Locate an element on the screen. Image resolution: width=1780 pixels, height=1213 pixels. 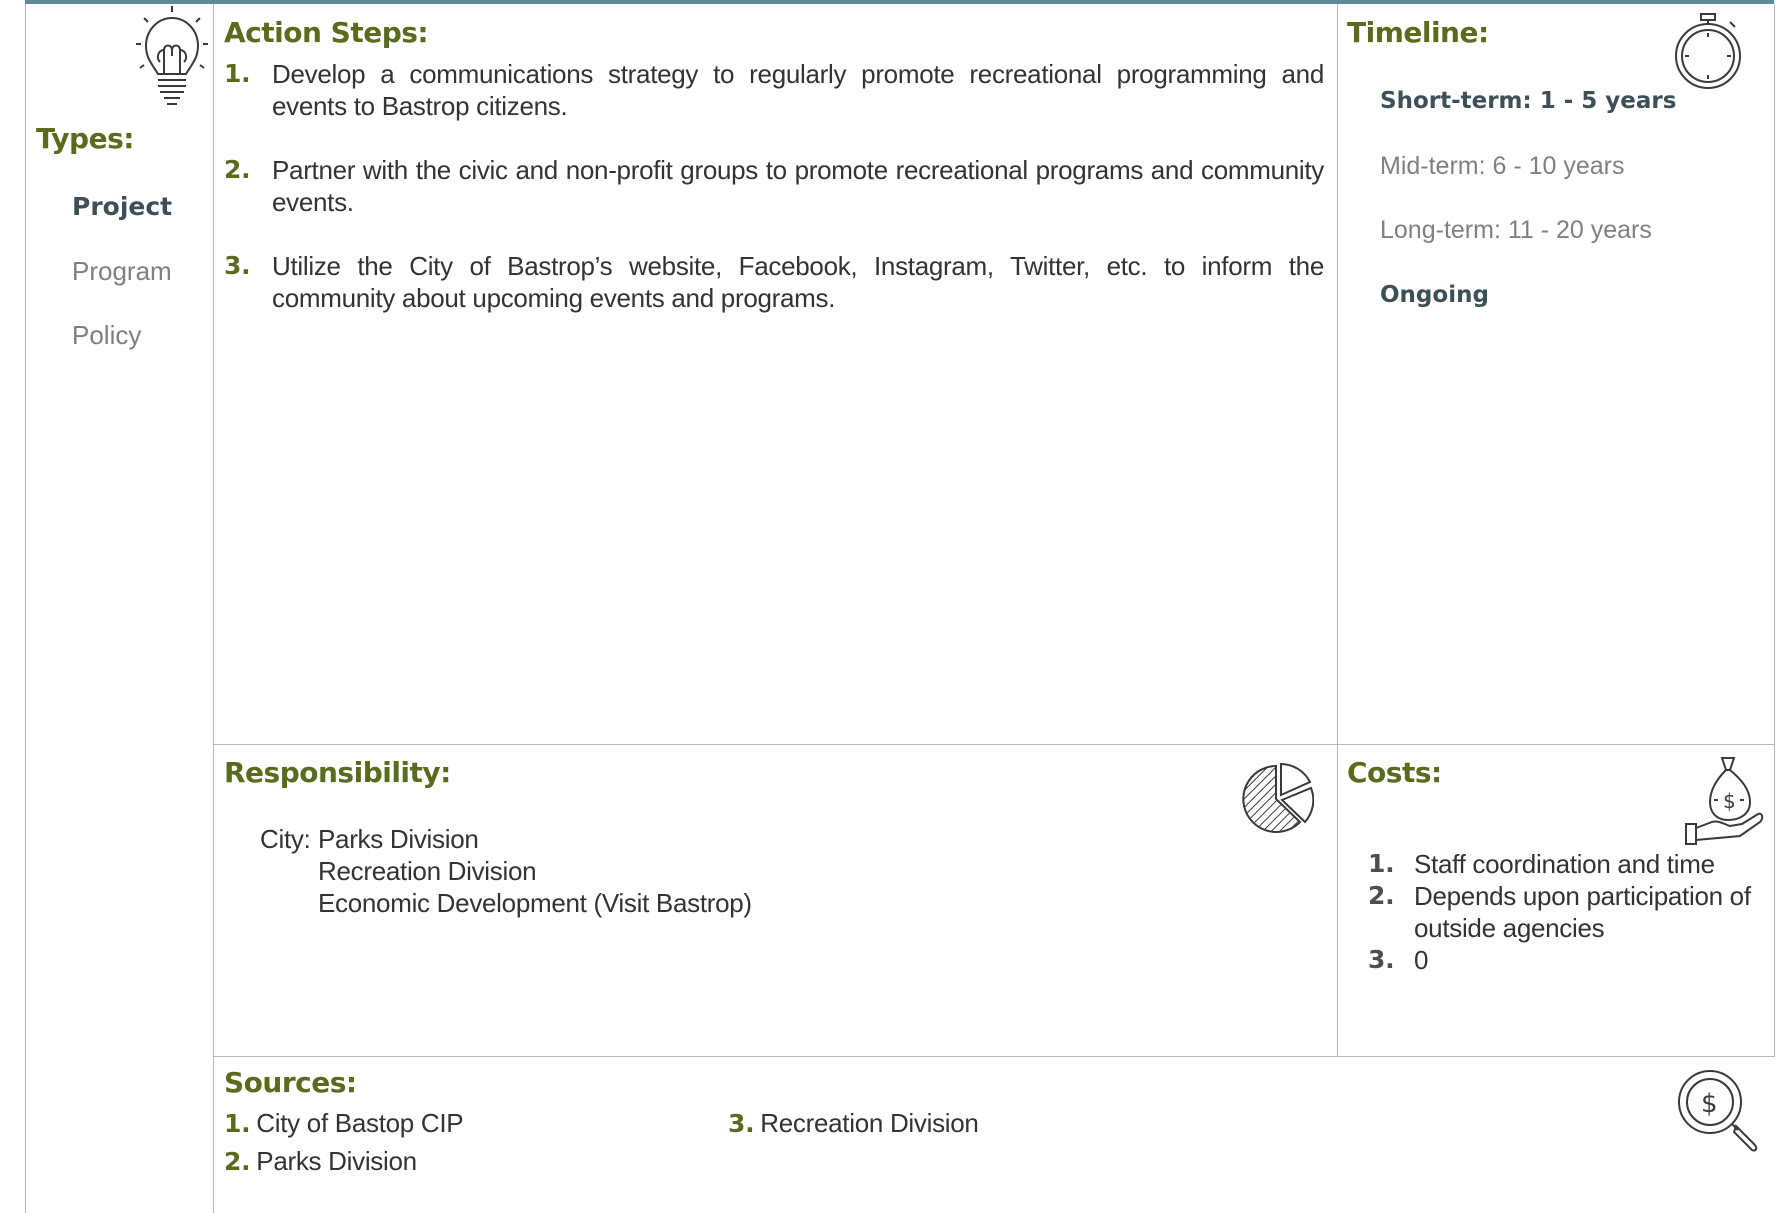
source-item: 3. Recreation Division is located at coordinates (853, 1123).